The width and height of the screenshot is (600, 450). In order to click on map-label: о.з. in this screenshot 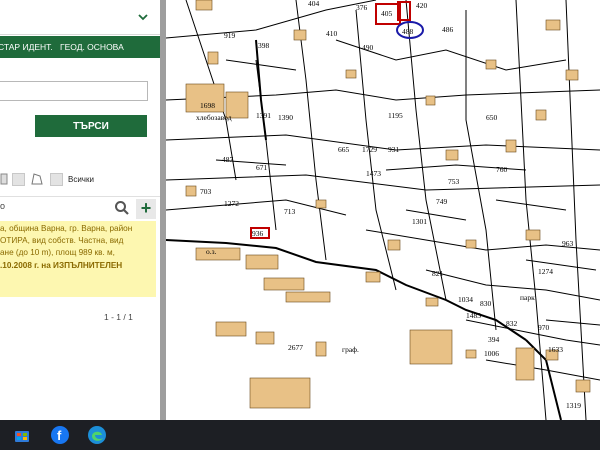, I will do `click(211, 251)`.